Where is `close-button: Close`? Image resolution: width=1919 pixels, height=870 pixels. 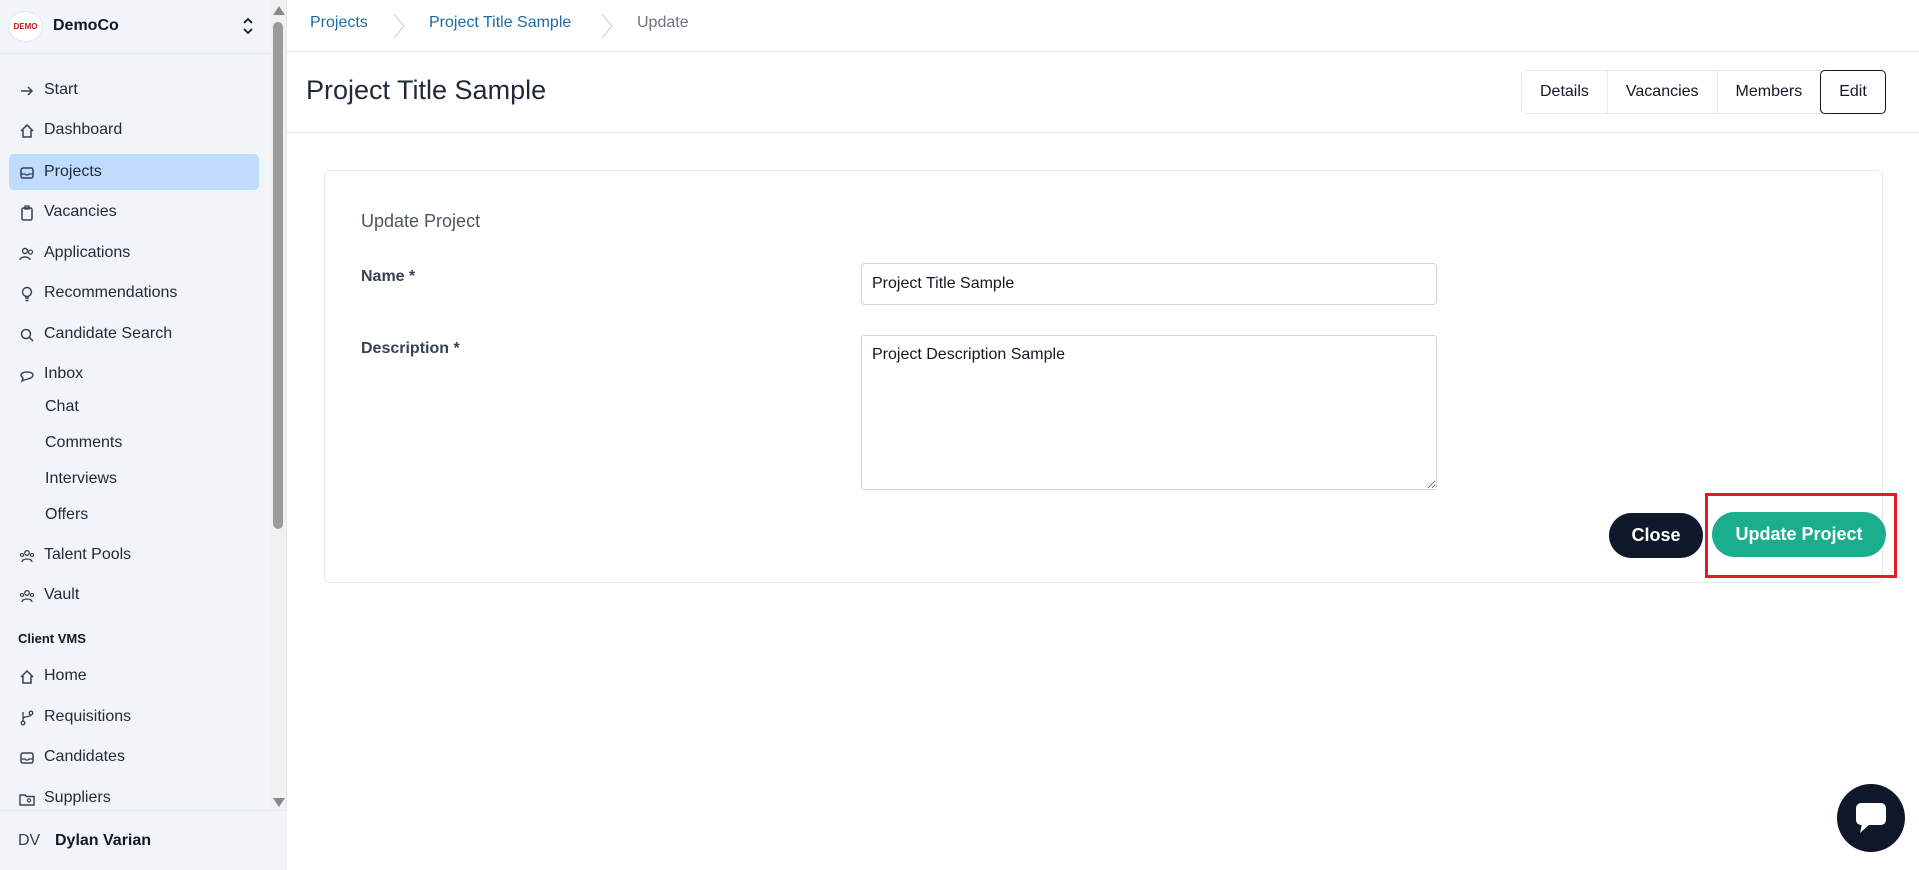 close-button: Close is located at coordinates (1656, 535).